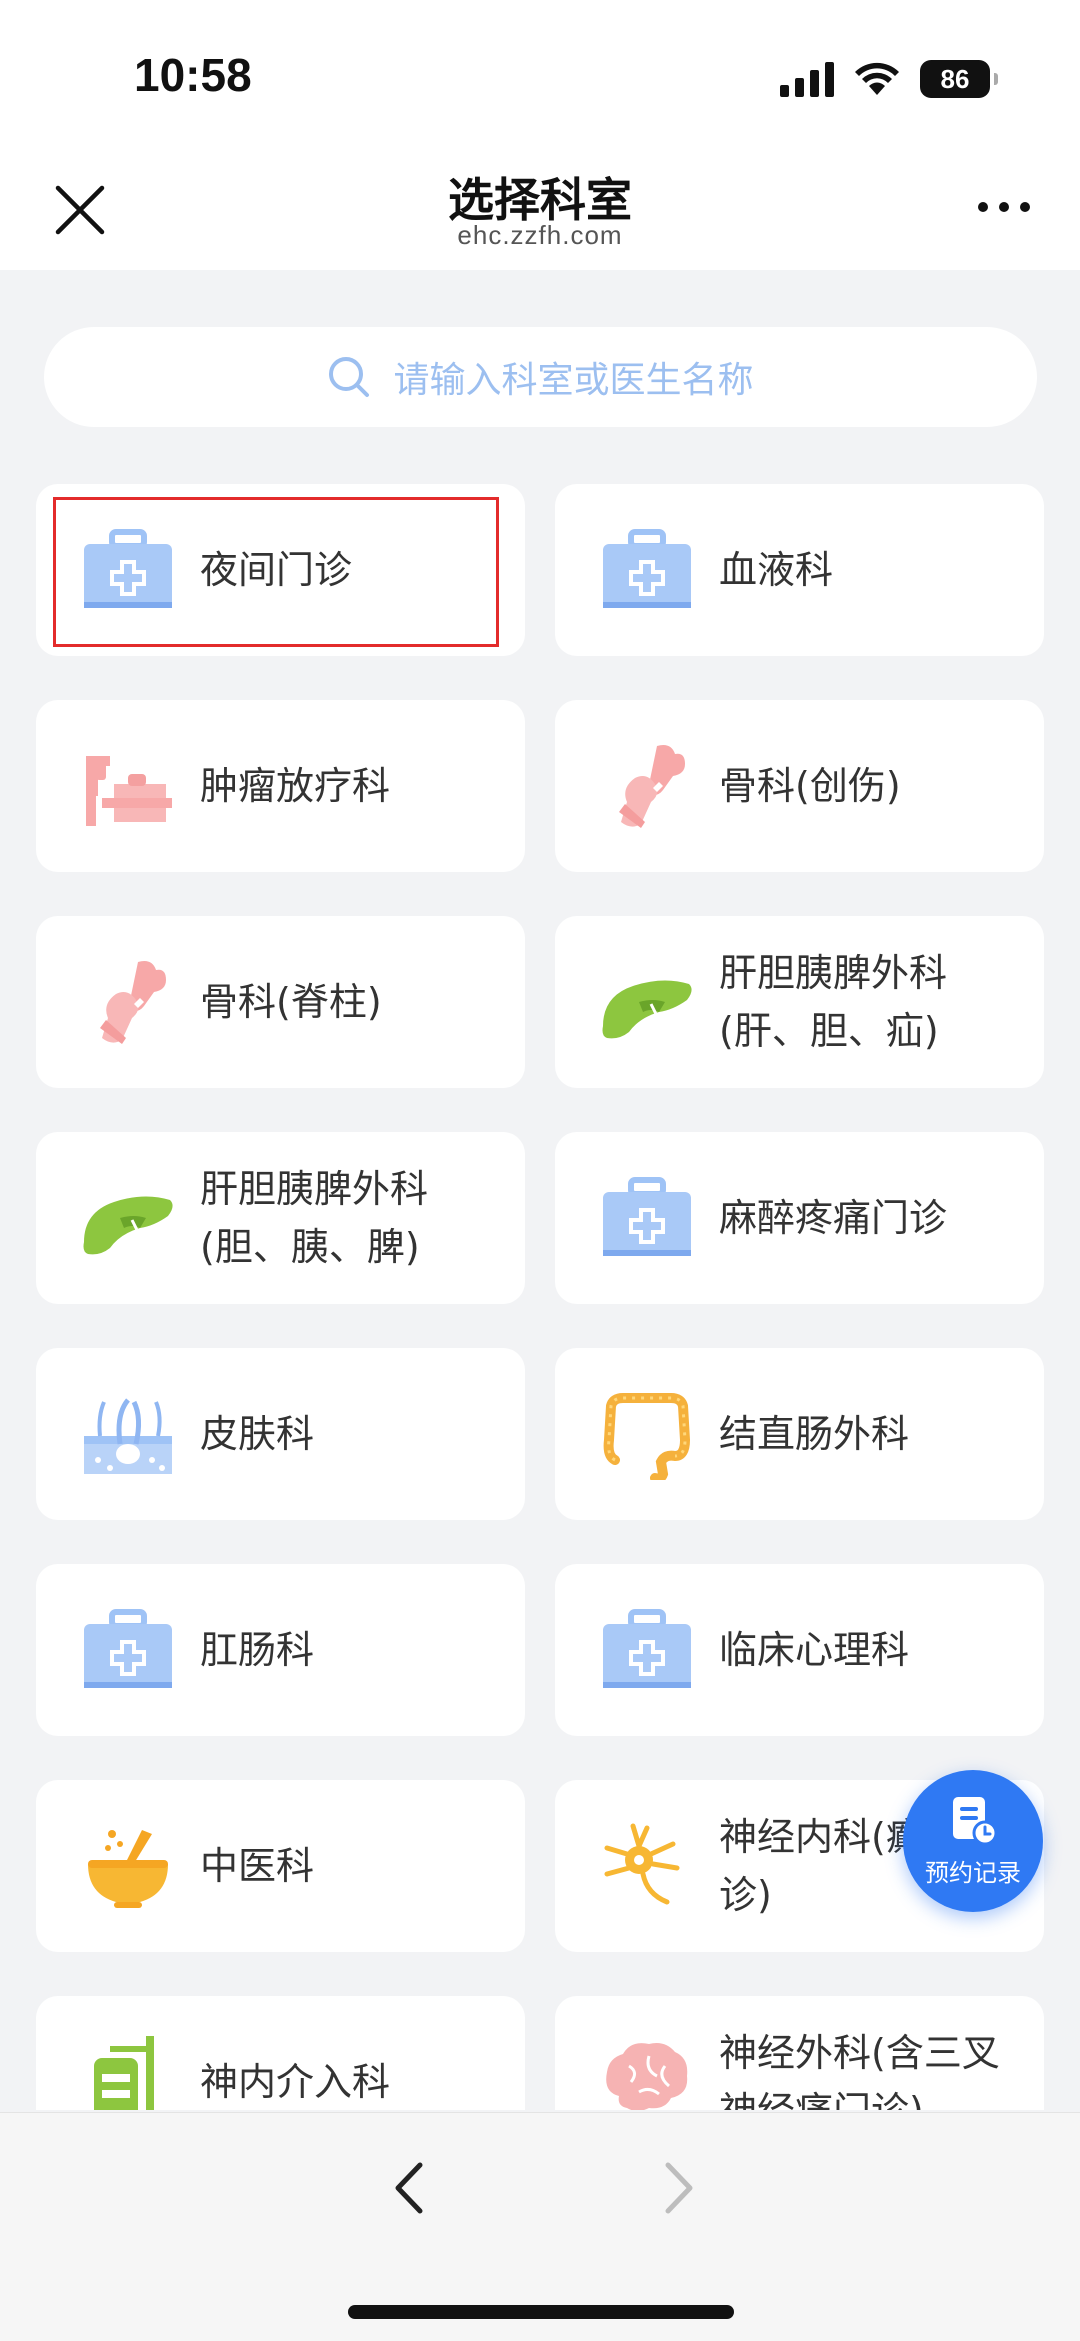 The image size is (1080, 2341). I want to click on department-card-colorectal-surgery: 结直肠外科, so click(799, 1434).